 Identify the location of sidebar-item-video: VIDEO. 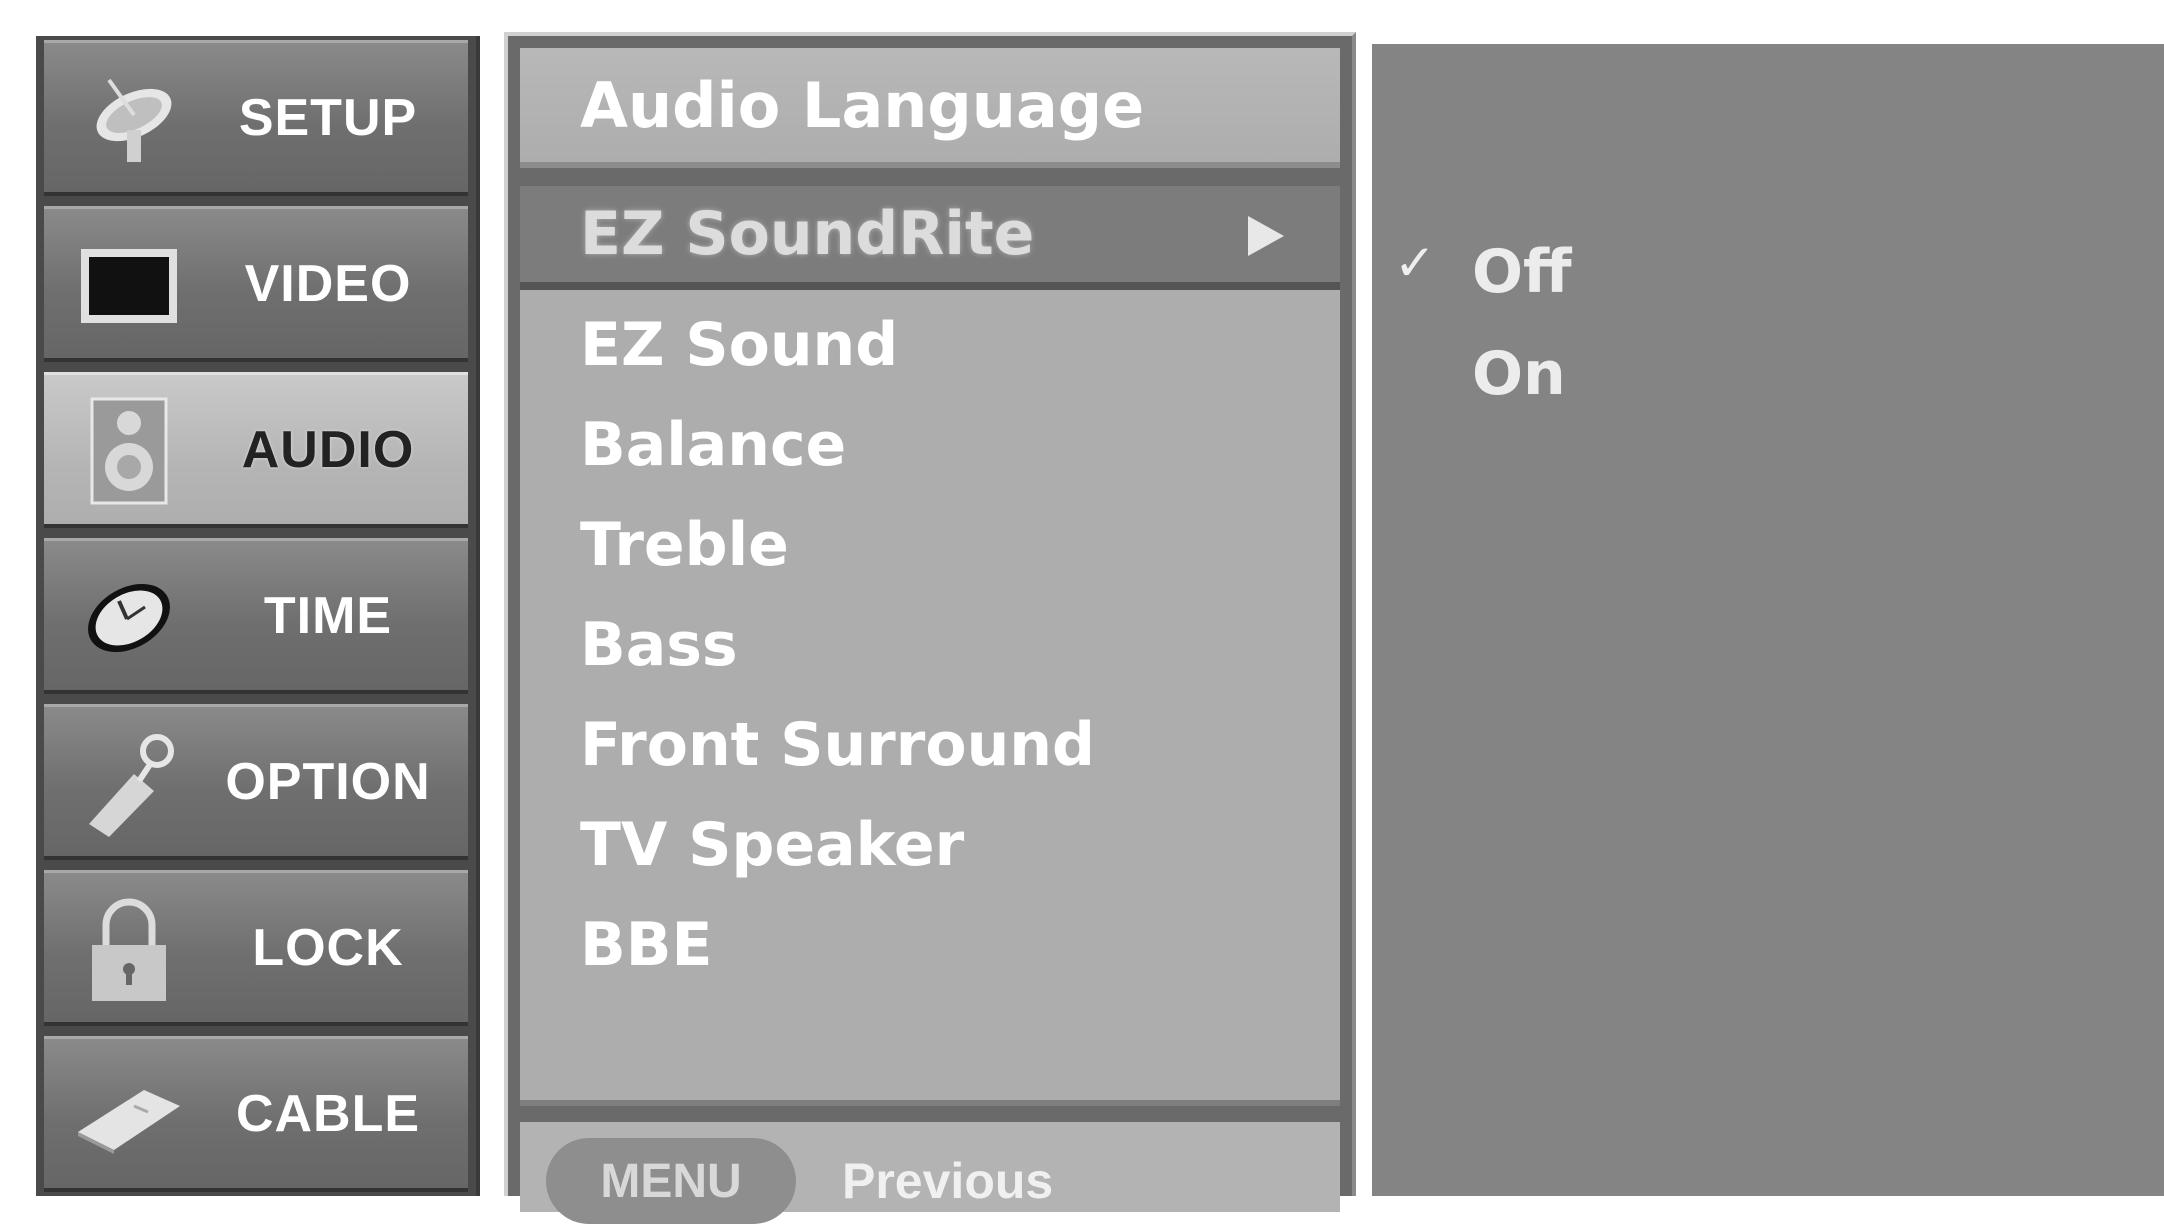
(256, 284).